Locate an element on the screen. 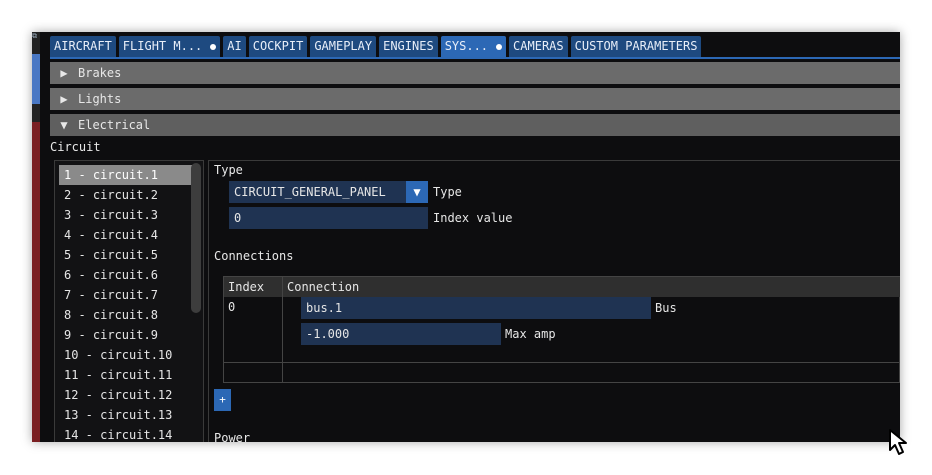 The width and height of the screenshot is (932, 475). tab-label: CUSTOM PARAMETERS is located at coordinates (636, 46).